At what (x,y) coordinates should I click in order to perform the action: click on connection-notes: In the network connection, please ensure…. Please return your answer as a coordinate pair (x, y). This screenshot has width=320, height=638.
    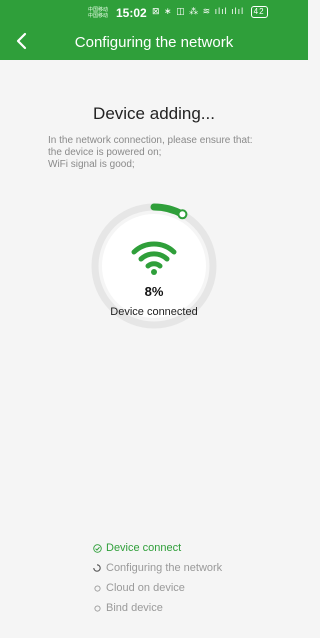
    Looking at the image, I should click on (168, 153).